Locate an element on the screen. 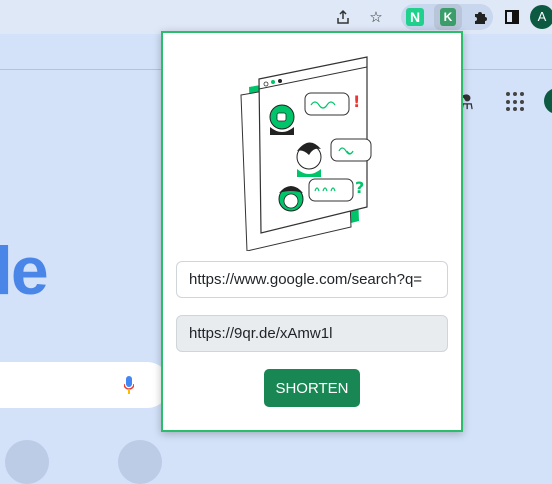 Image resolution: width=552 pixels, height=484 pixels. google-search-box is located at coordinates (85, 385).